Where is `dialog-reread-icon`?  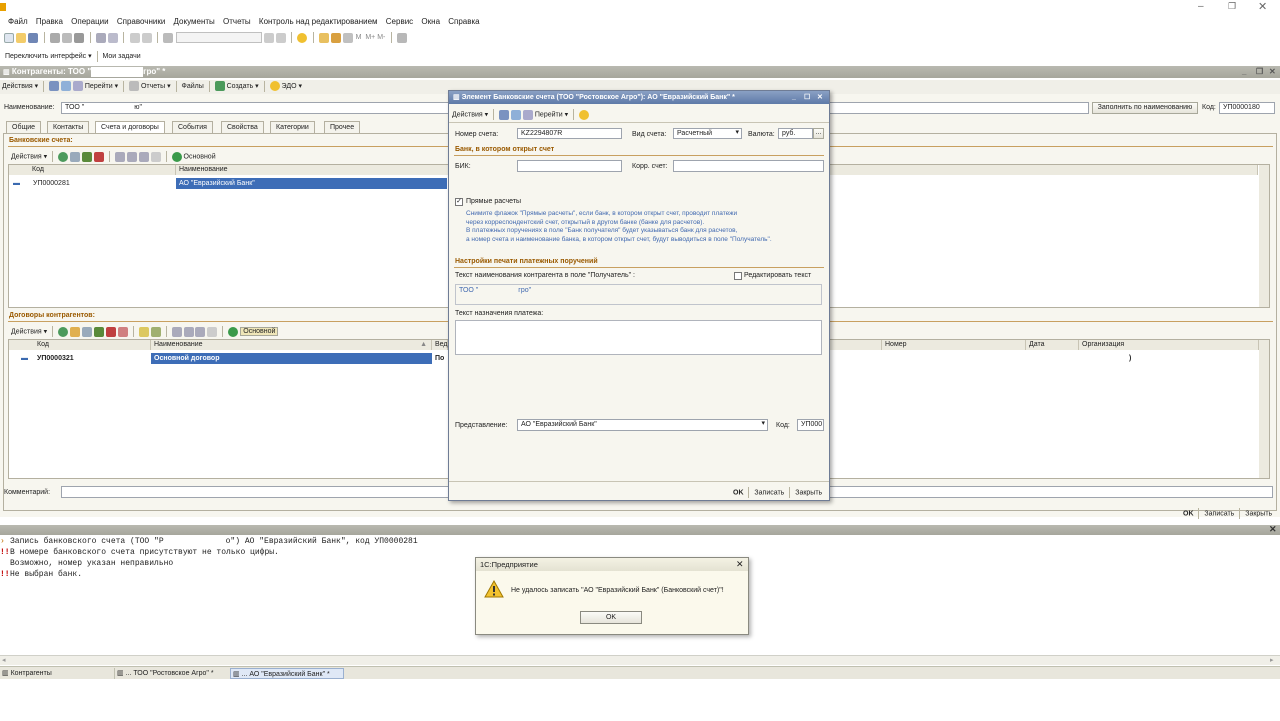 dialog-reread-icon is located at coordinates (515, 114).